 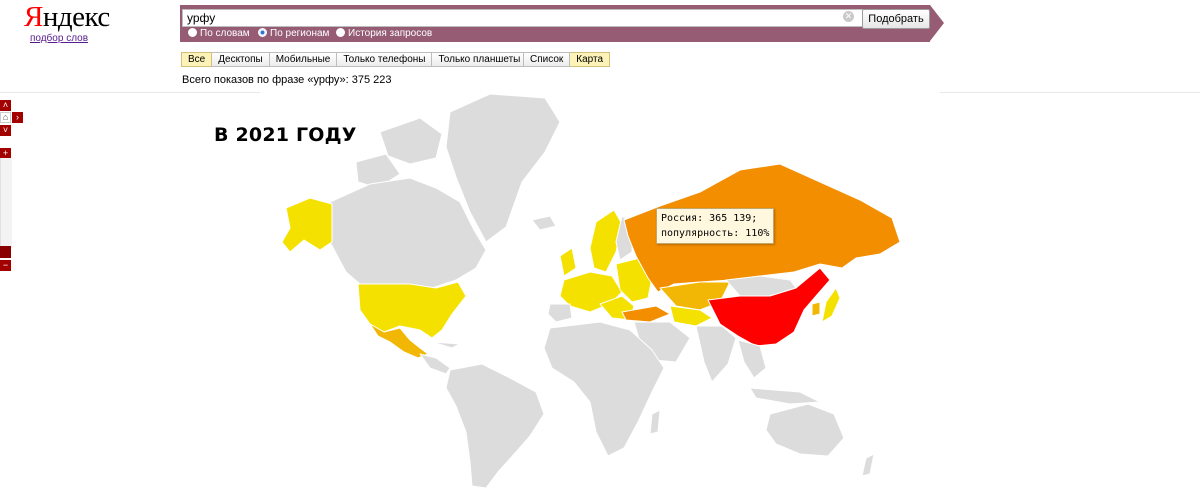 I want to click on tooltip-line: Россия: 365 139;, so click(x=709, y=218).